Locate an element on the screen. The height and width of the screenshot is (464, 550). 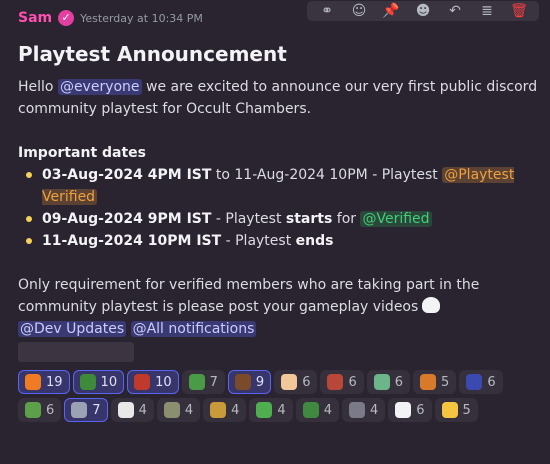
reaction-count: 9 is located at coordinates (260, 382).